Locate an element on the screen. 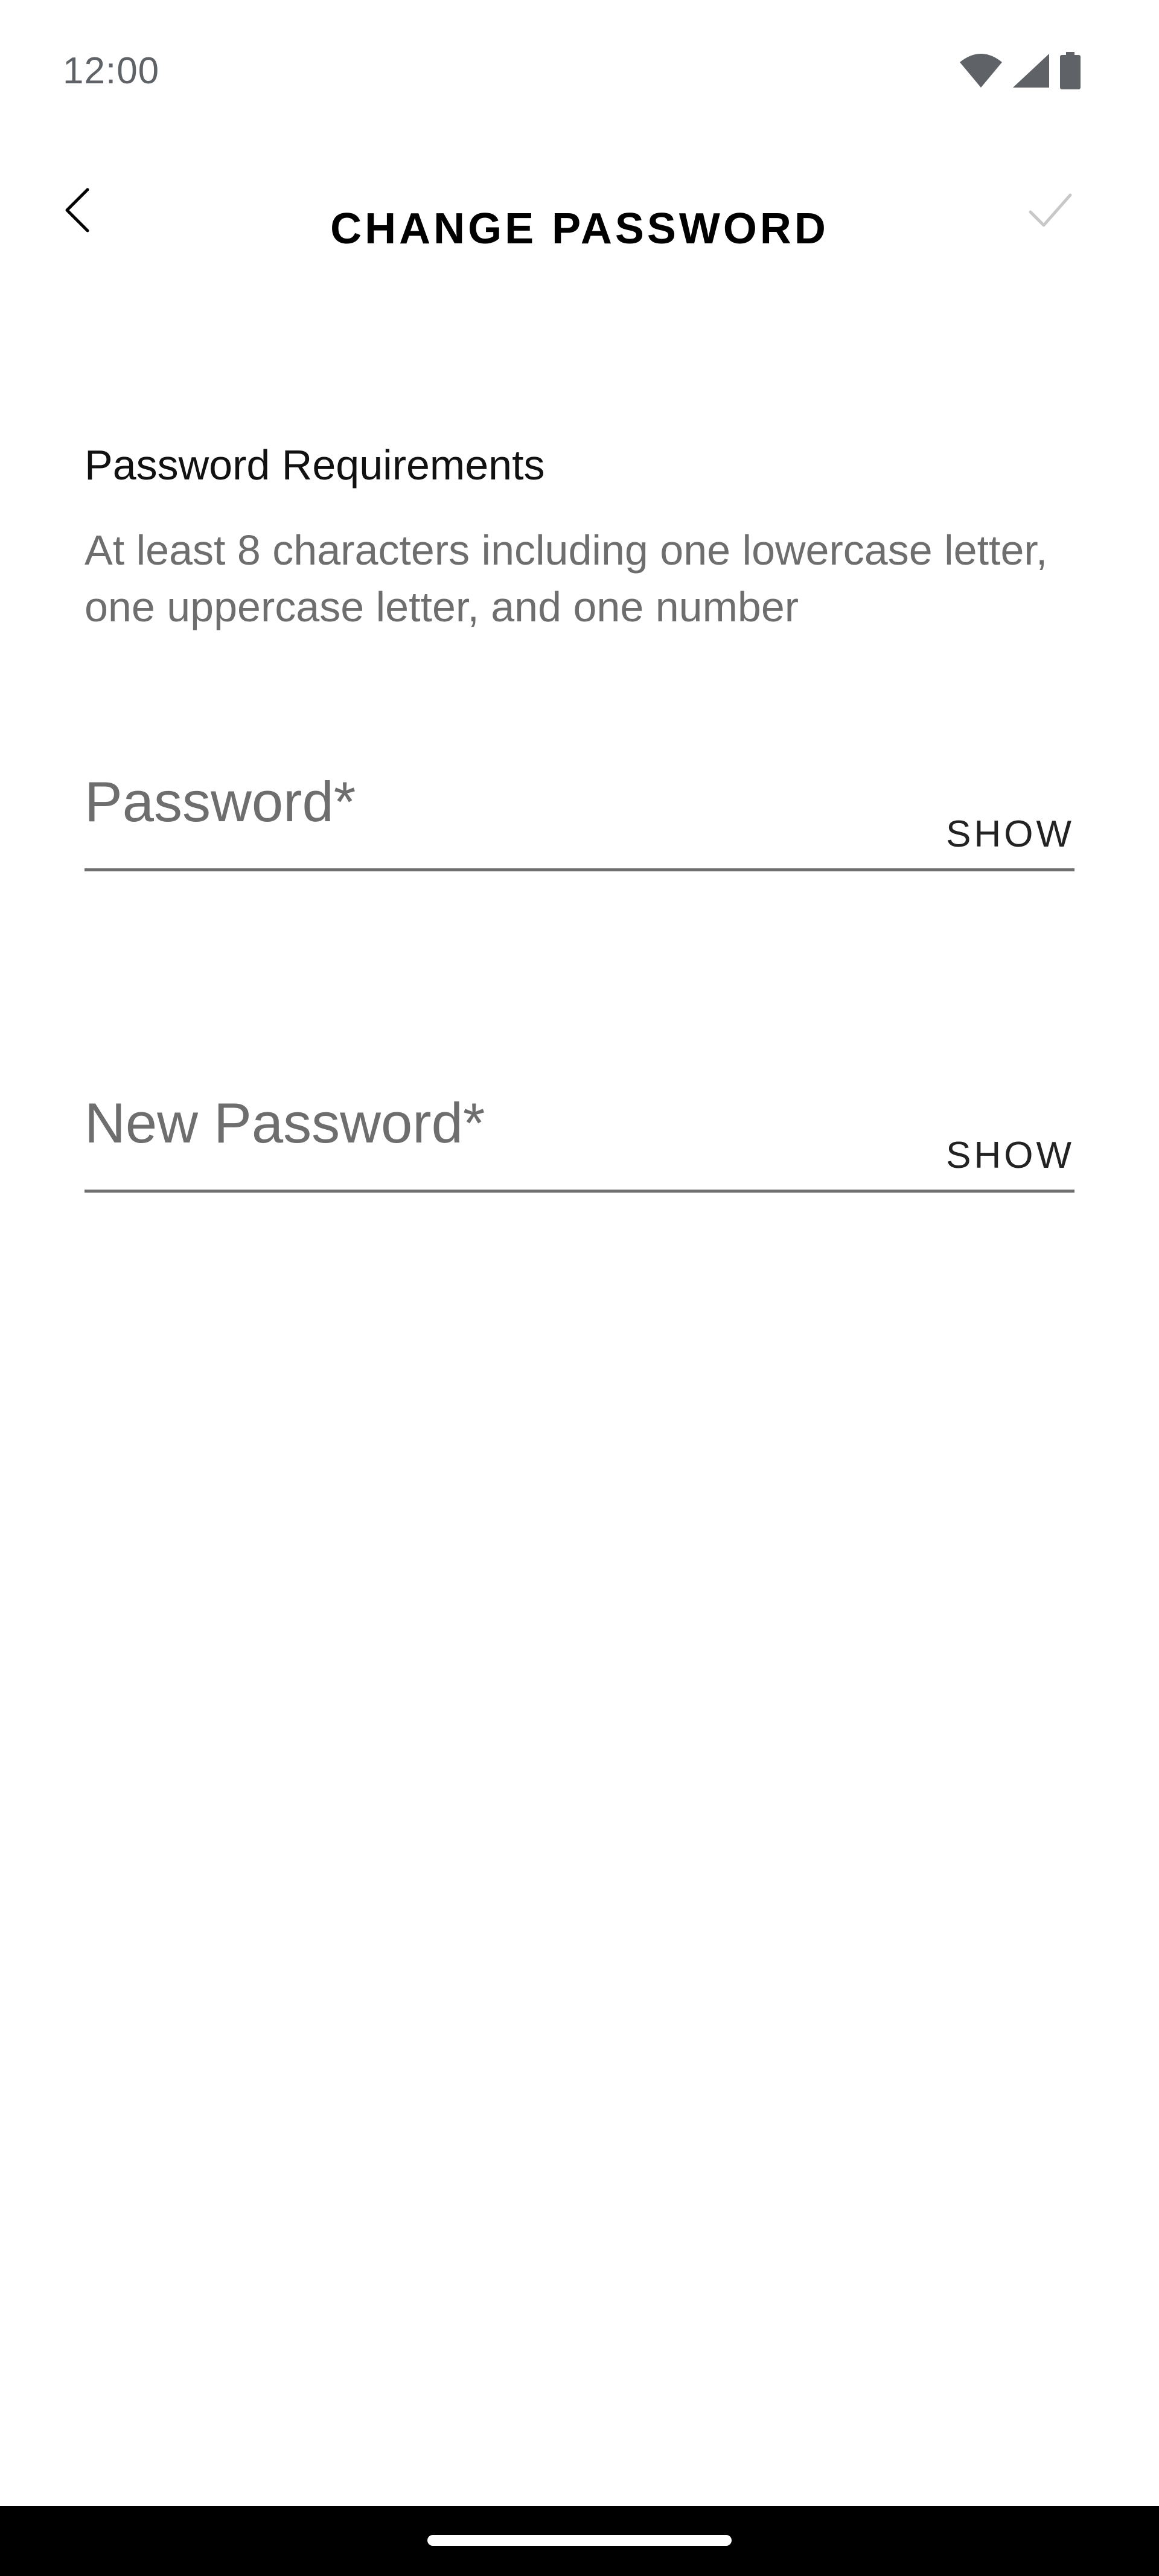 Image resolution: width=1159 pixels, height=2576 pixels. check-icon is located at coordinates (1050, 211).